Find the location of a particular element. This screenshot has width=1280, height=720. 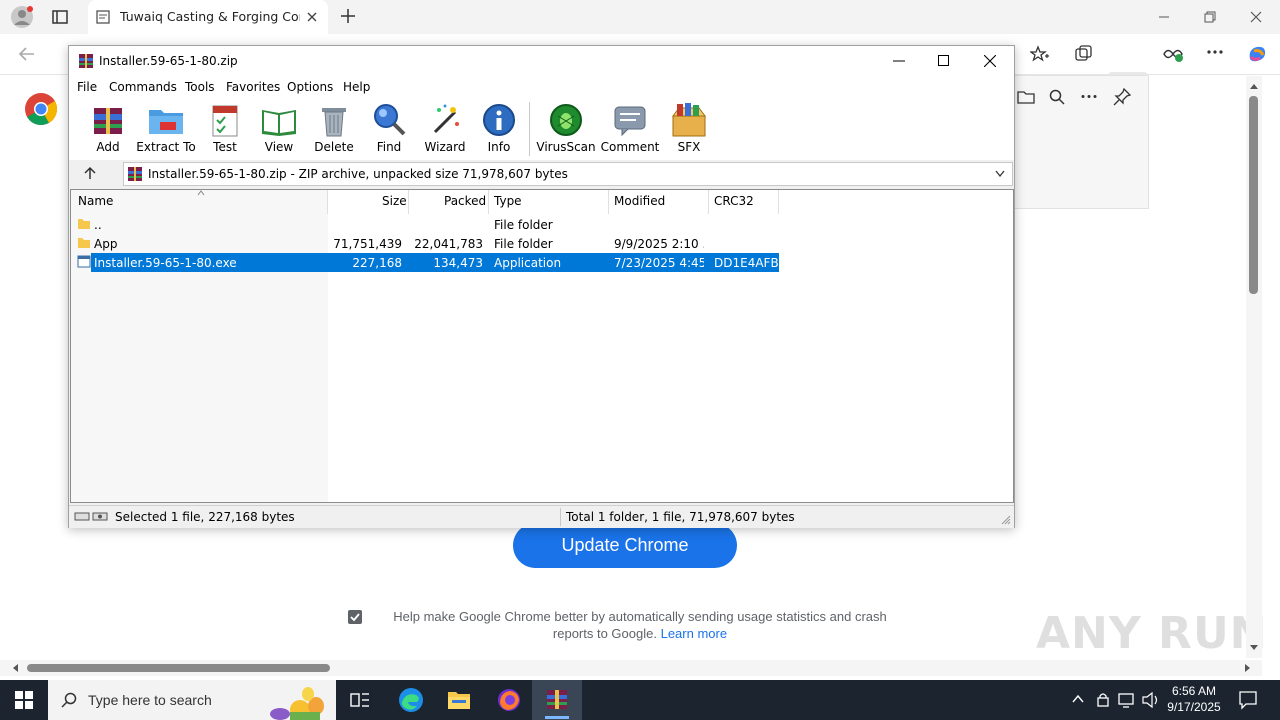

winrar-titlebar: Installer.59-65-1-80.zip is located at coordinates (541, 61).